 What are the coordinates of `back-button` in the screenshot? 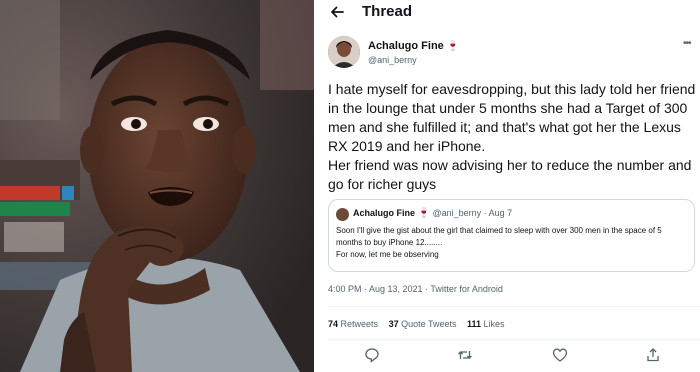 It's located at (337, 12).